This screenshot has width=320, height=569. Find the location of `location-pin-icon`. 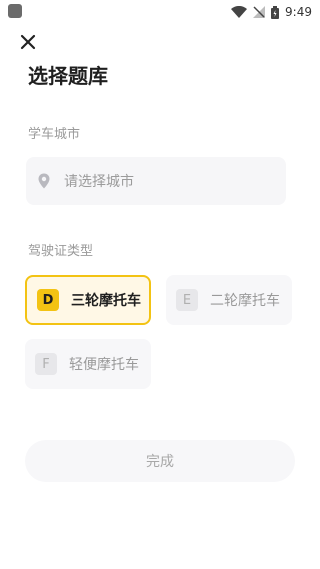

location-pin-icon is located at coordinates (44, 181).